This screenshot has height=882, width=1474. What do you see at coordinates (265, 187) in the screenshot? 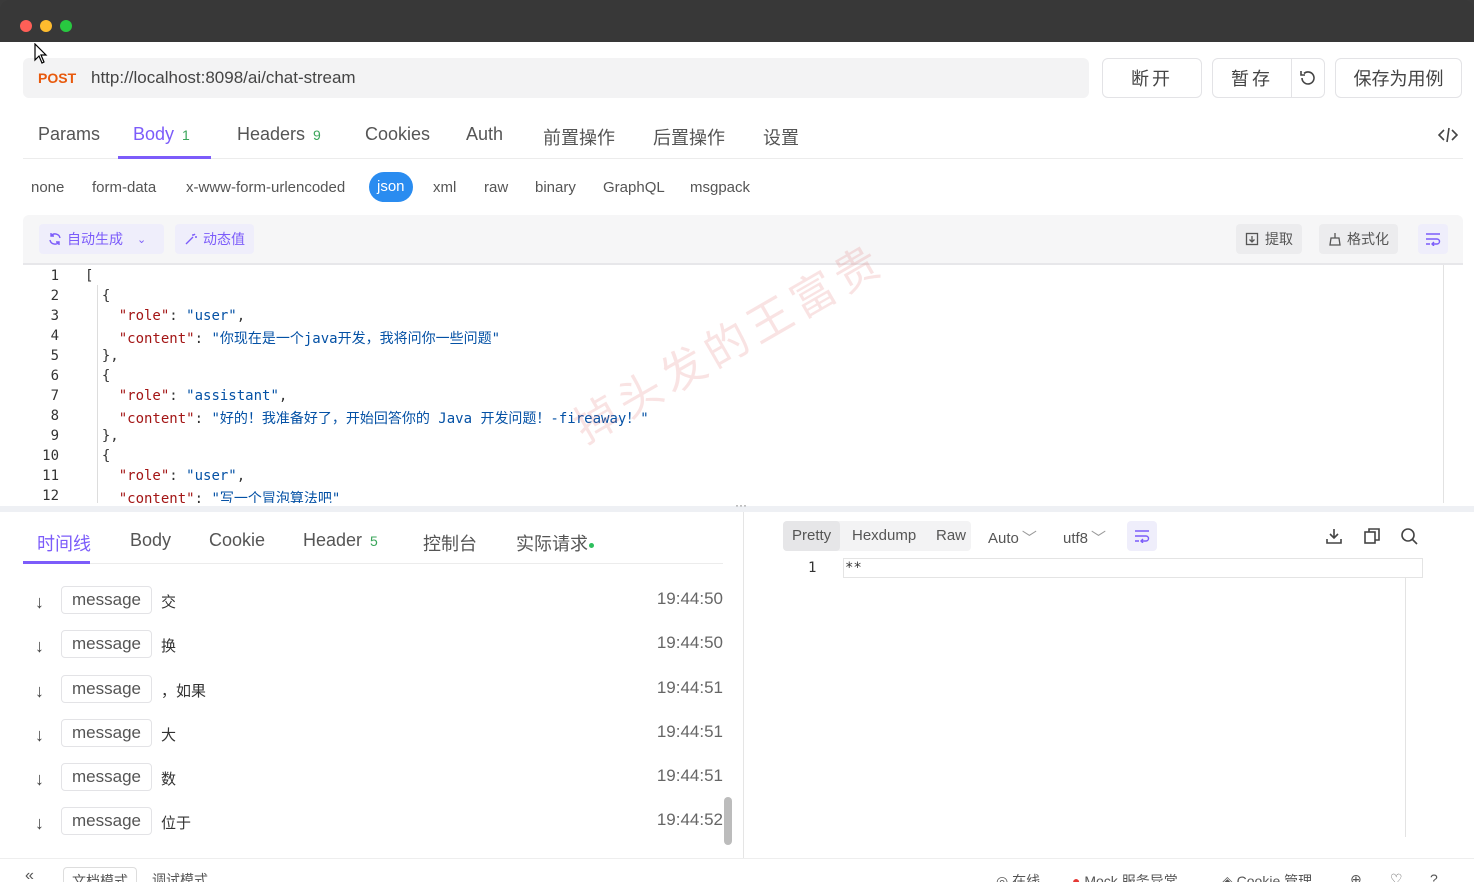
I see `body-type-urlencoded: x-www-form-urlencoded` at bounding box center [265, 187].